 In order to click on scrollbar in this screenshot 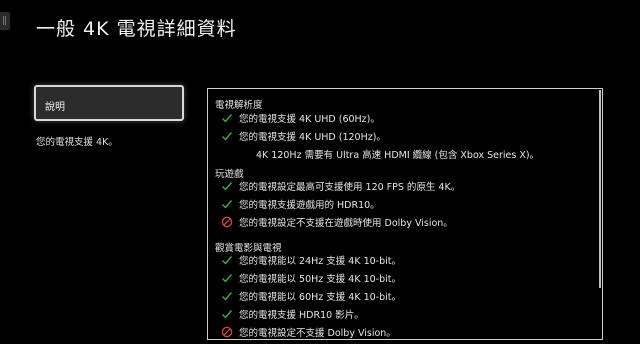, I will do `click(600, 189)`.